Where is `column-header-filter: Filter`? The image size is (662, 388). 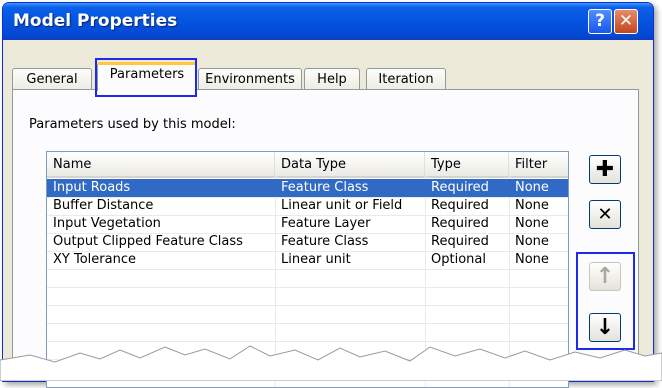
column-header-filter: Filter is located at coordinates (538, 164).